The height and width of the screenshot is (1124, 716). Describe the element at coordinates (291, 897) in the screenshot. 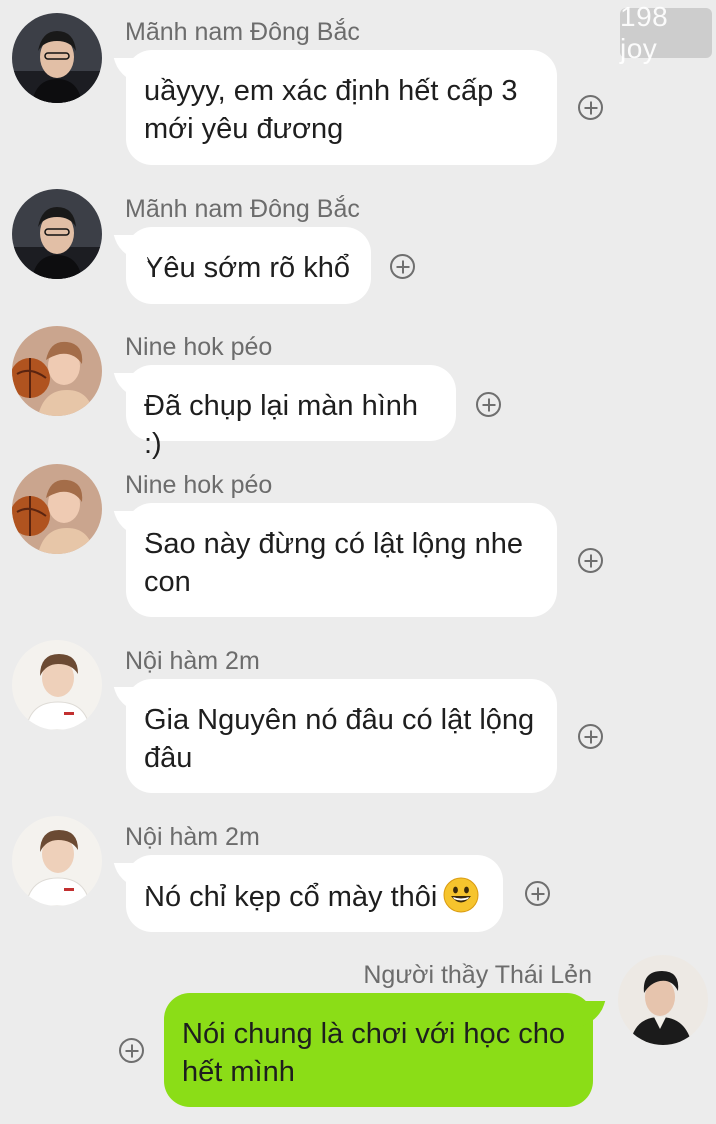

I see `message-text: Nó chỉ kẹp cổ mày thôi` at that location.